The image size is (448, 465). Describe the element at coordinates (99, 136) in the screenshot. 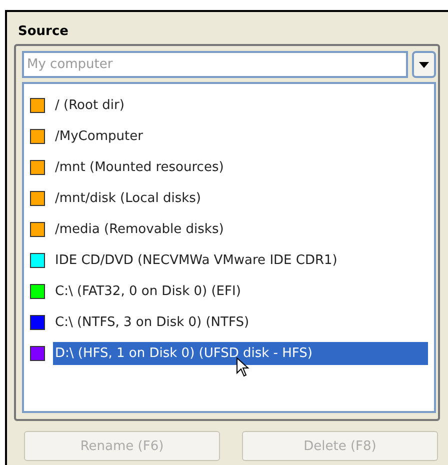

I see `list-item: /MyComputer` at that location.